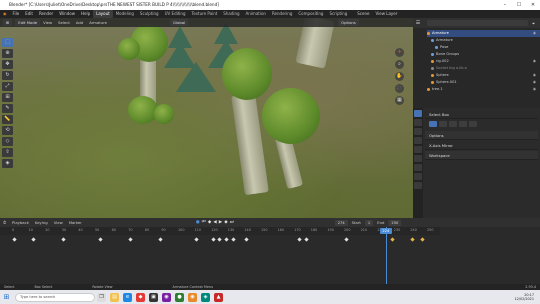  Describe the element at coordinates (16, 14) in the screenshot. I see `menu-file: File` at that location.